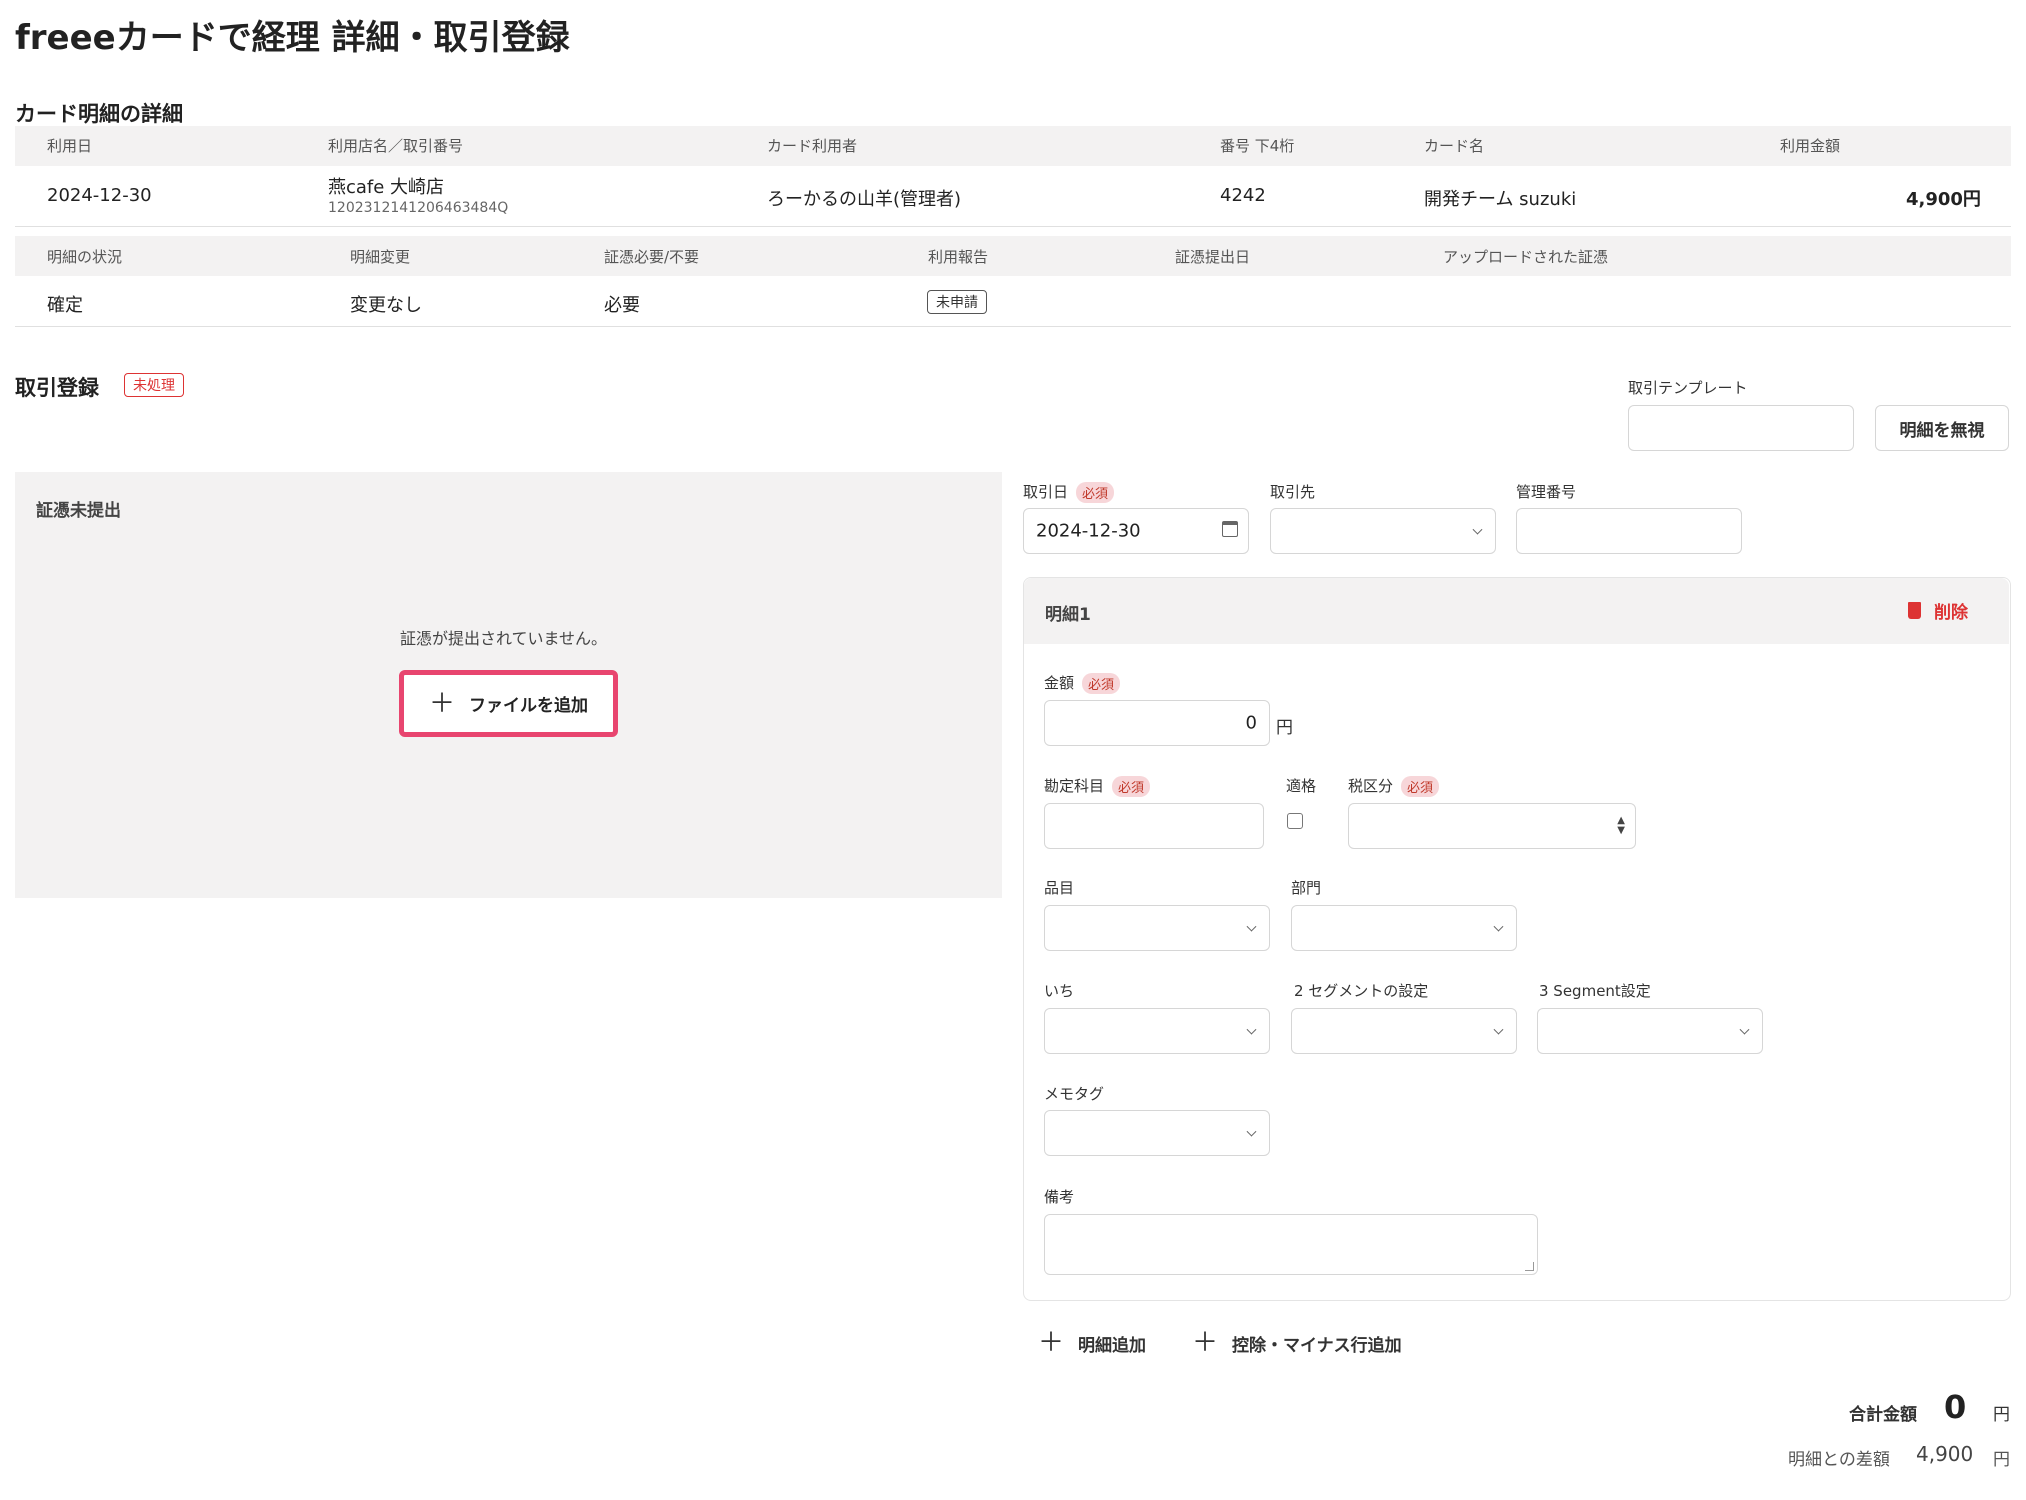 The width and height of the screenshot is (2026, 1500). I want to click on template-label: 取引テンプレート, so click(1688, 388).